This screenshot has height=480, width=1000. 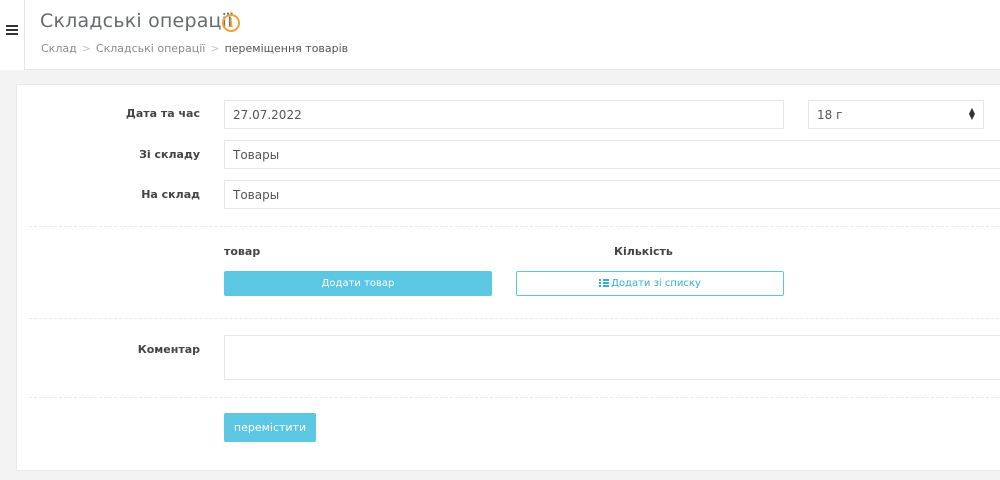 I want to click on from-warehouse-field: Товары, so click(x=612, y=154).